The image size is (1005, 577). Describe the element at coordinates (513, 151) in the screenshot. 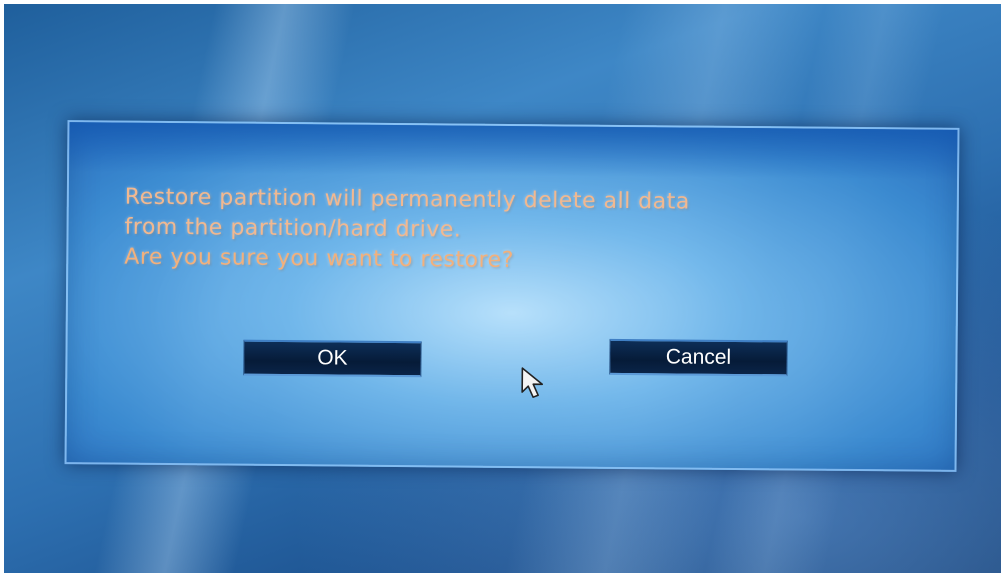

I see `dialog-header-band` at that location.